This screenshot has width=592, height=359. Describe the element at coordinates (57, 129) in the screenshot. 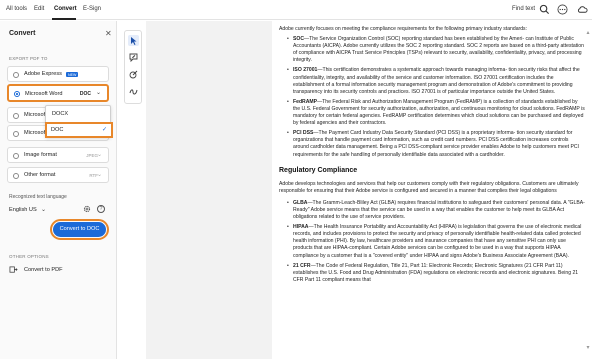

I see `dropdown-item-label: DOC` at that location.